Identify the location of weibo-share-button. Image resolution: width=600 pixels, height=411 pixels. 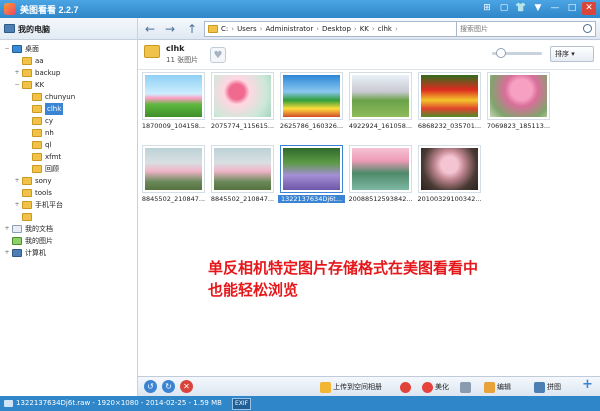
(406, 387).